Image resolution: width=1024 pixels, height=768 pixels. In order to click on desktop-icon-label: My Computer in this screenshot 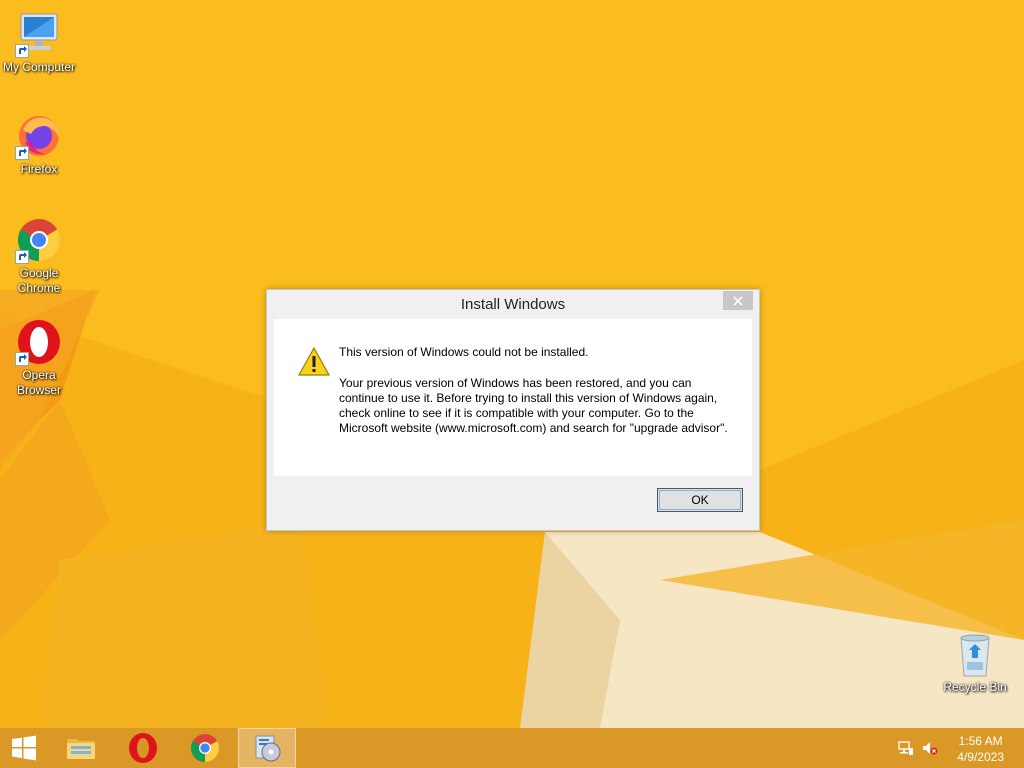, I will do `click(39, 67)`.